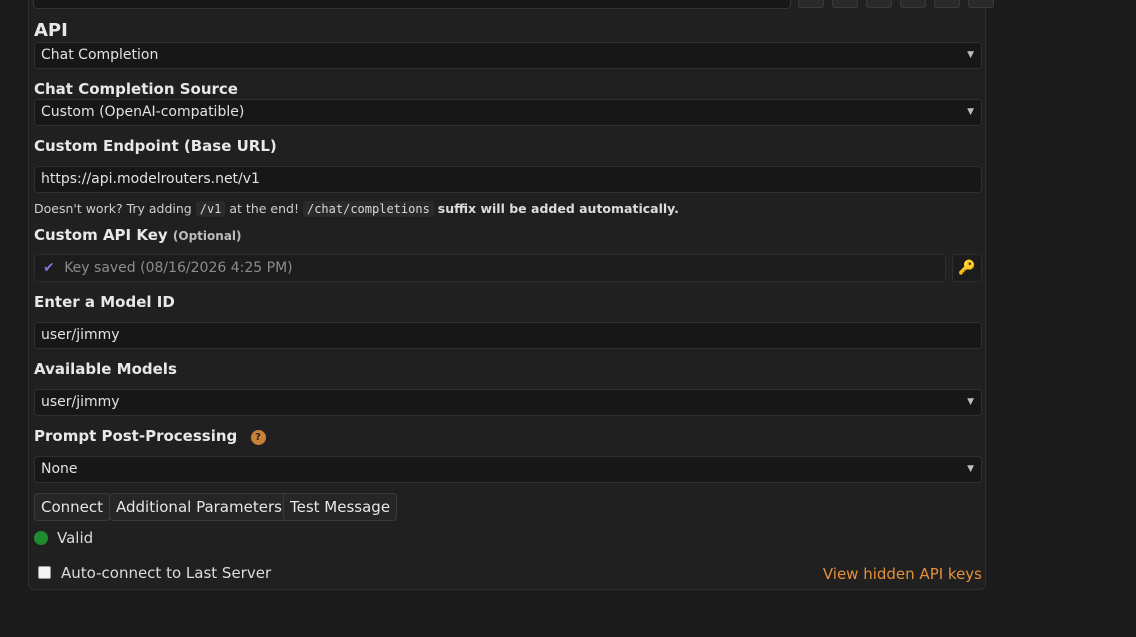  What do you see at coordinates (981, 4) in the screenshot?
I see `delete-icon` at bounding box center [981, 4].